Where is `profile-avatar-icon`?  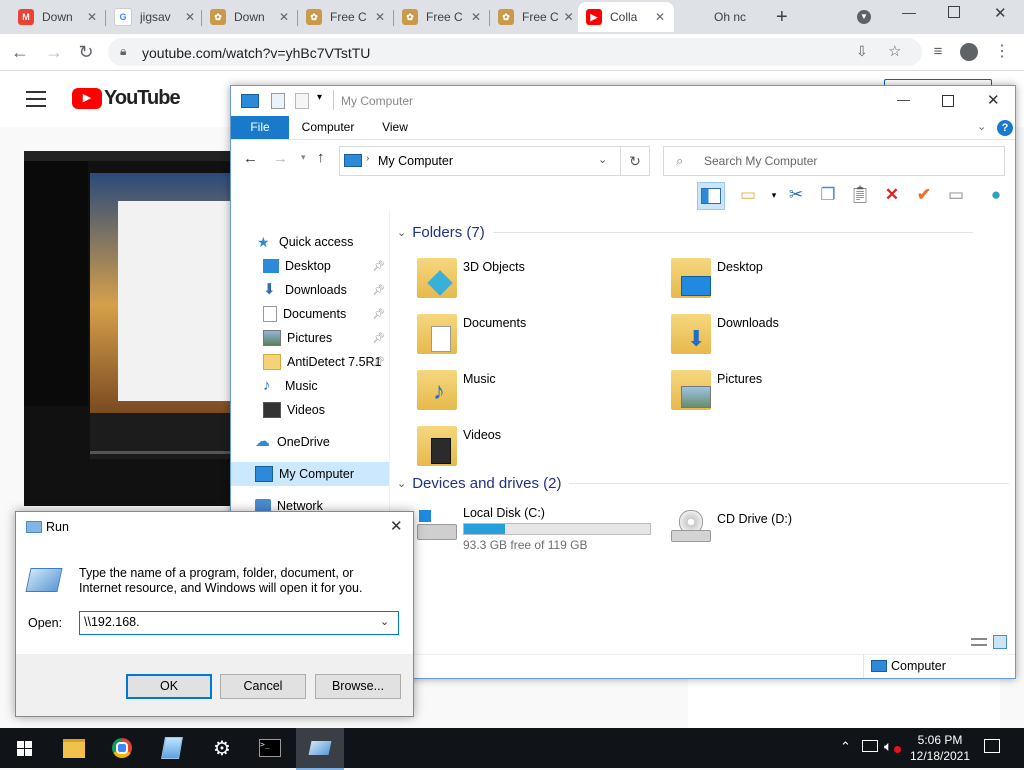
profile-avatar-icon is located at coordinates (969, 52).